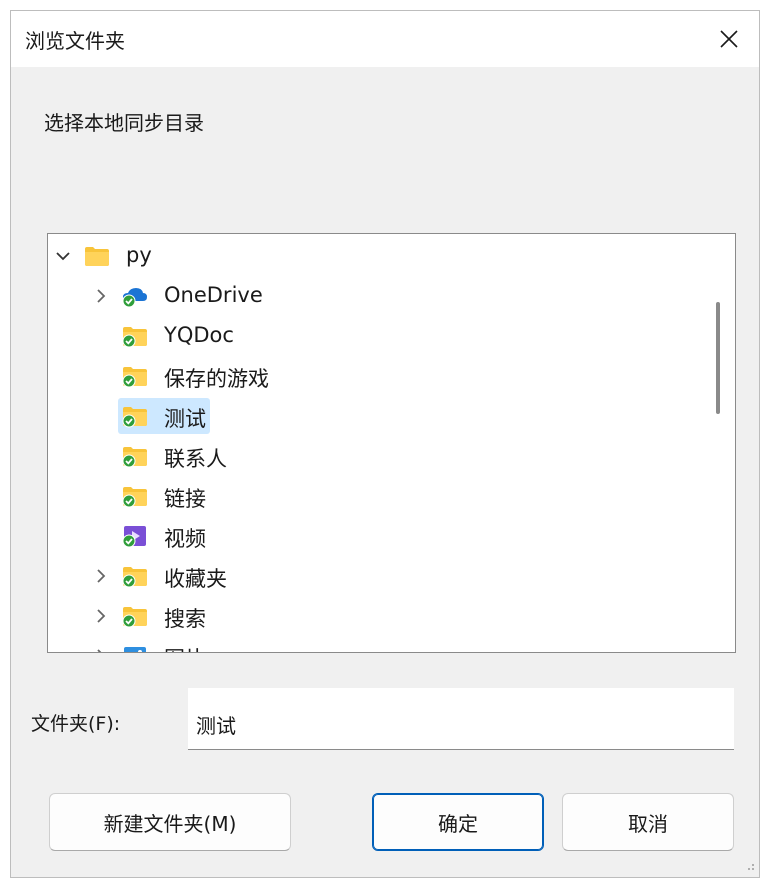 This screenshot has height=879, width=761. Describe the element at coordinates (374, 416) in the screenshot. I see `tree-item: 测试` at that location.